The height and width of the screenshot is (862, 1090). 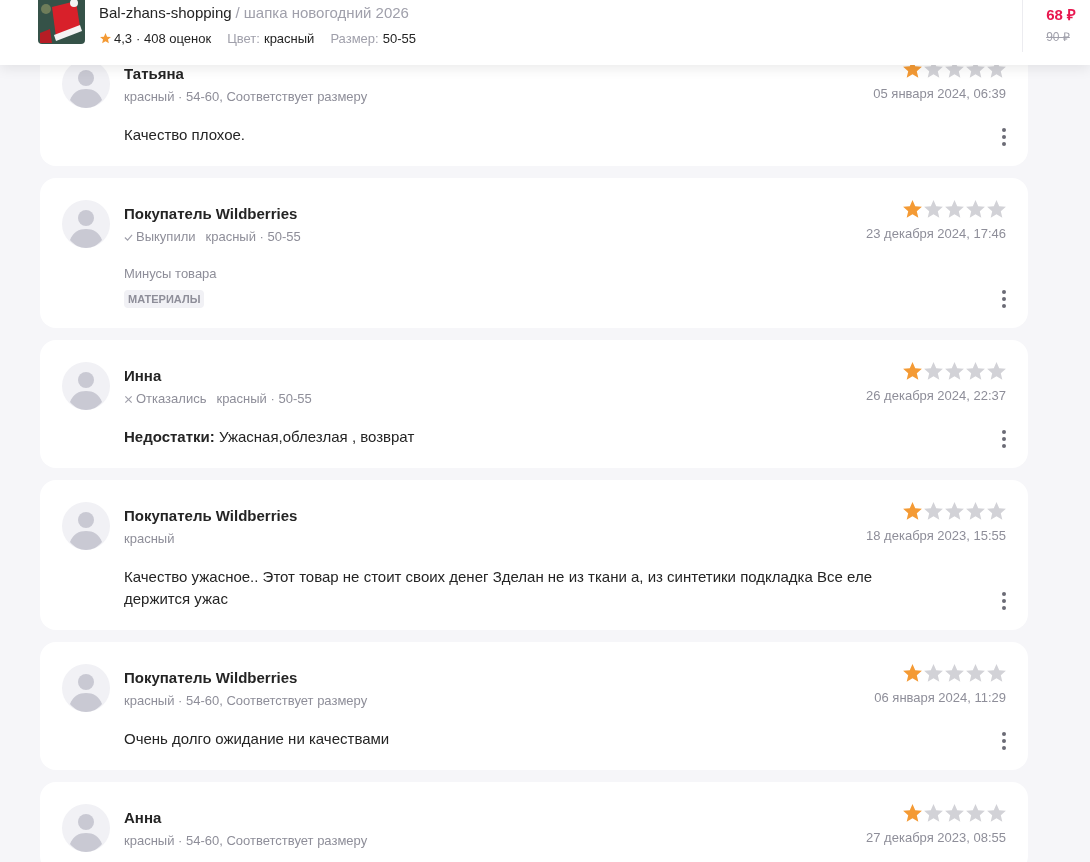 What do you see at coordinates (1058, 37) in the screenshot?
I see `old-price: 90 ₽` at bounding box center [1058, 37].